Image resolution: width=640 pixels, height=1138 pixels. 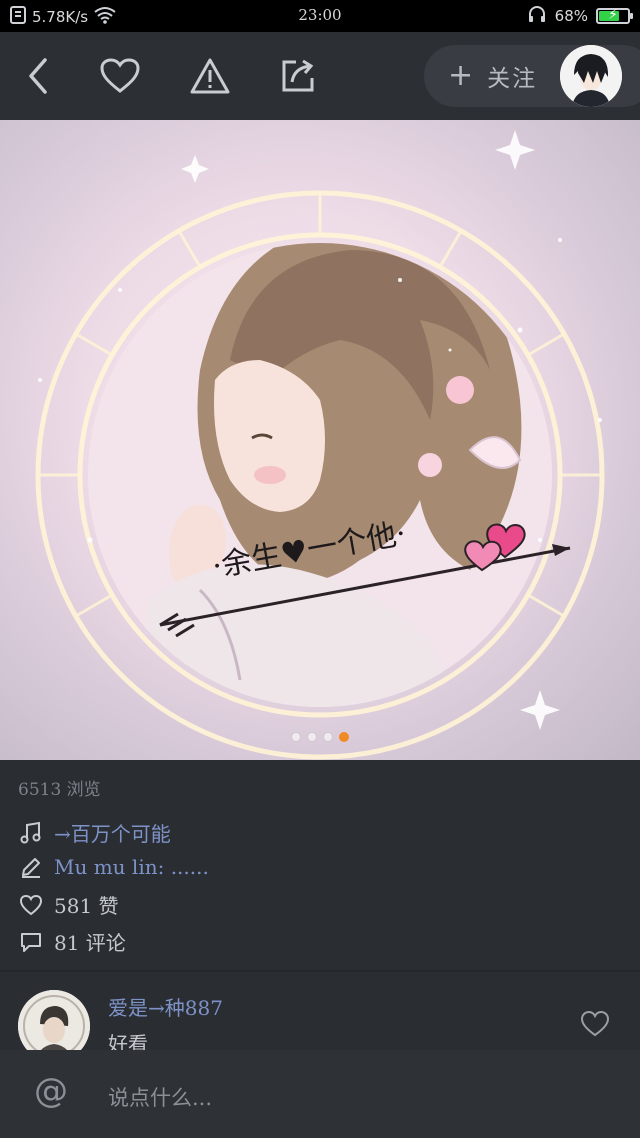 I want to click on view-count: 6513 浏览, so click(x=59, y=790).